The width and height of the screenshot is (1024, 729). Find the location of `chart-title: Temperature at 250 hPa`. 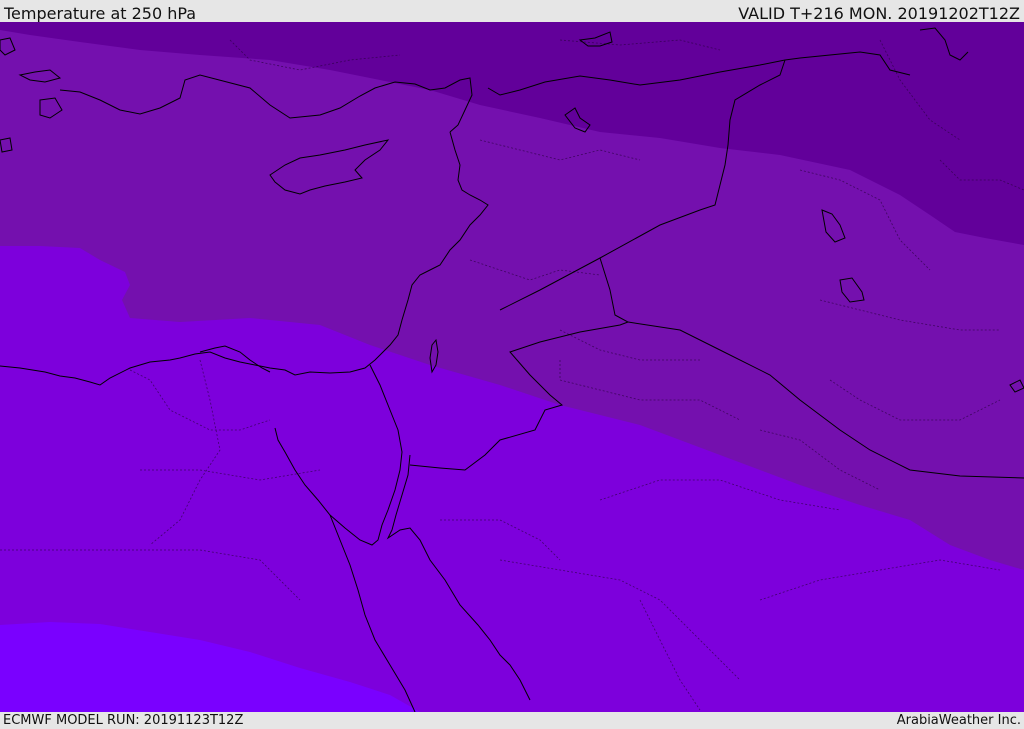

chart-title: Temperature at 250 hPa is located at coordinates (100, 13).